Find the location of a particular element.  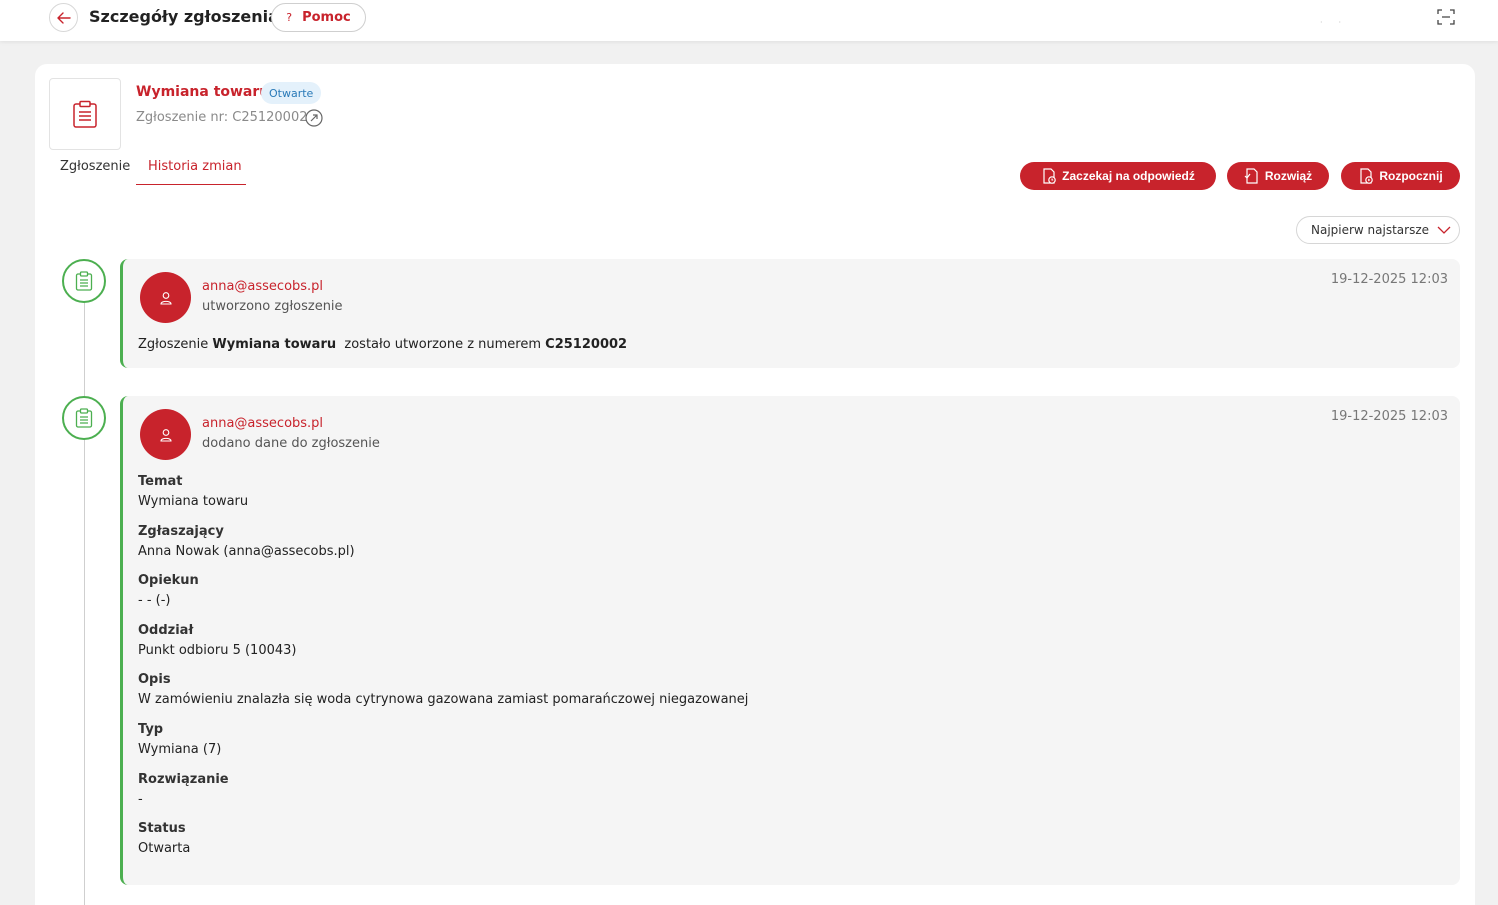

fullscreen-button is located at coordinates (1446, 17).